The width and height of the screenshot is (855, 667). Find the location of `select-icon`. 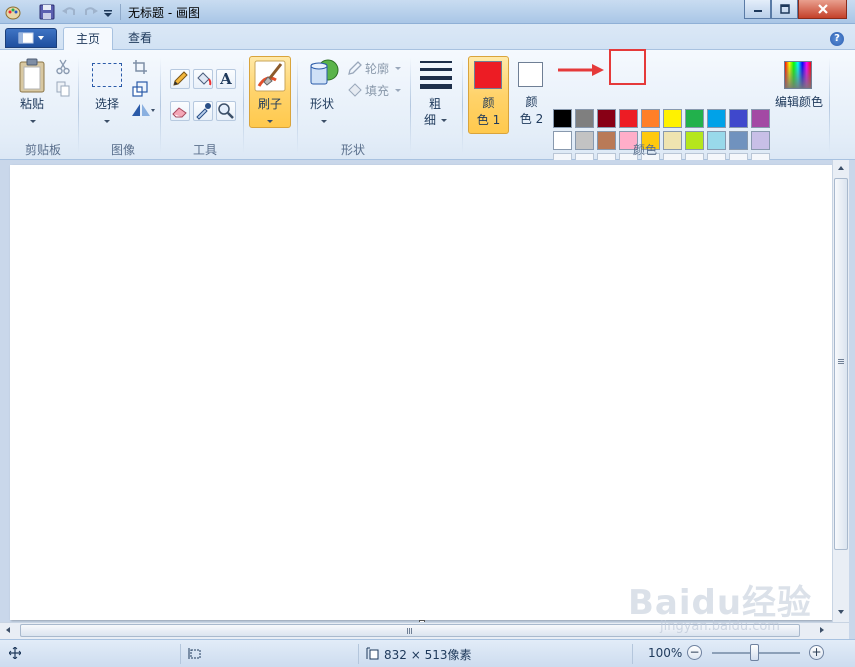

select-icon is located at coordinates (107, 75).